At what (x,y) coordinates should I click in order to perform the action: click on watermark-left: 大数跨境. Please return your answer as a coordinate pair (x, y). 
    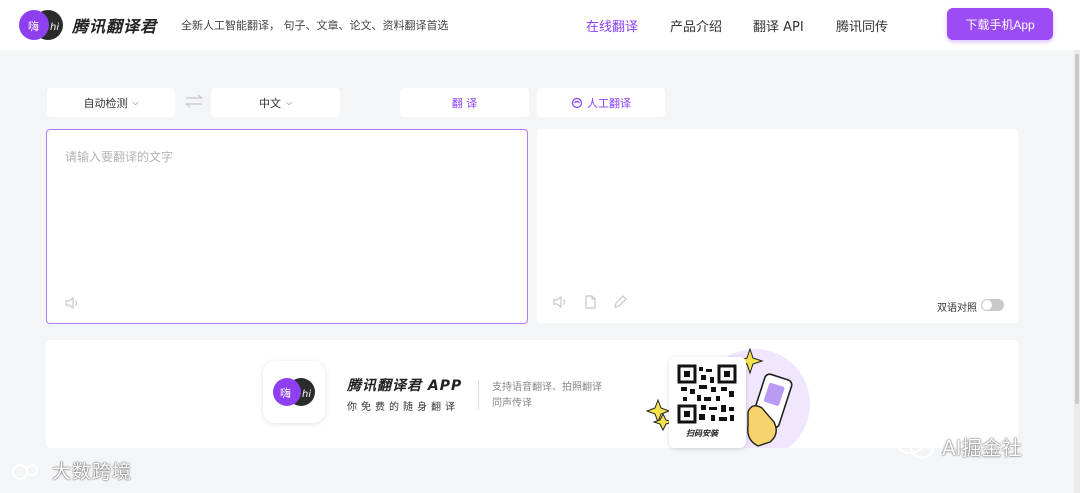
    Looking at the image, I should click on (92, 472).